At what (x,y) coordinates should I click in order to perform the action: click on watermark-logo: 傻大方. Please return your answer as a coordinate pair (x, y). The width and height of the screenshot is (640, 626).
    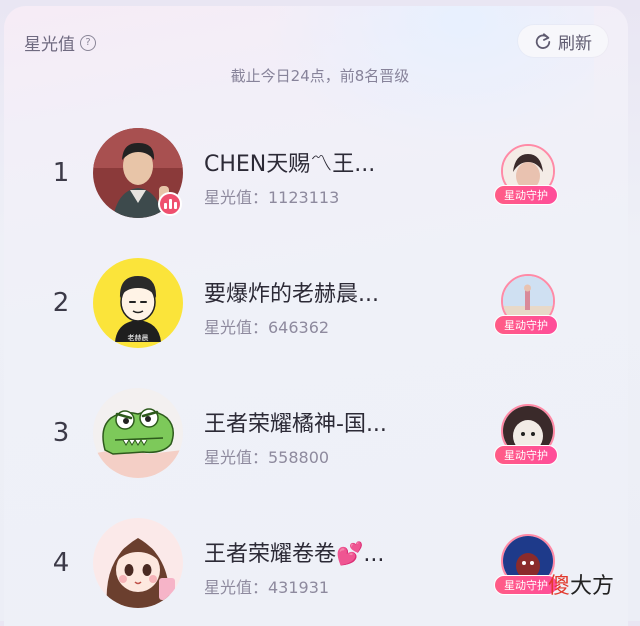
    Looking at the image, I should click on (581, 584).